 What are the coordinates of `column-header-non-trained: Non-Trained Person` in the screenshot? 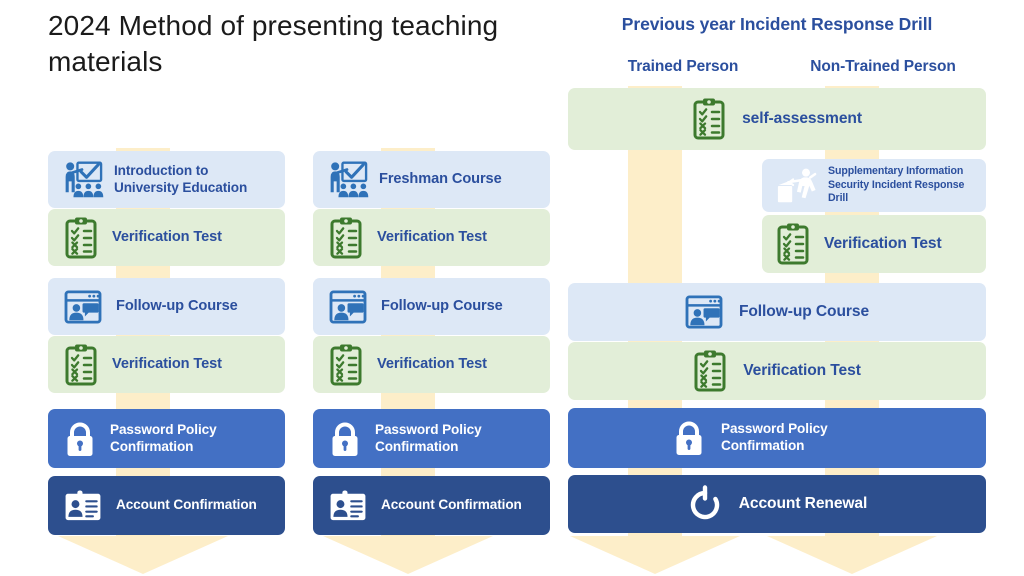 It's located at (883, 66).